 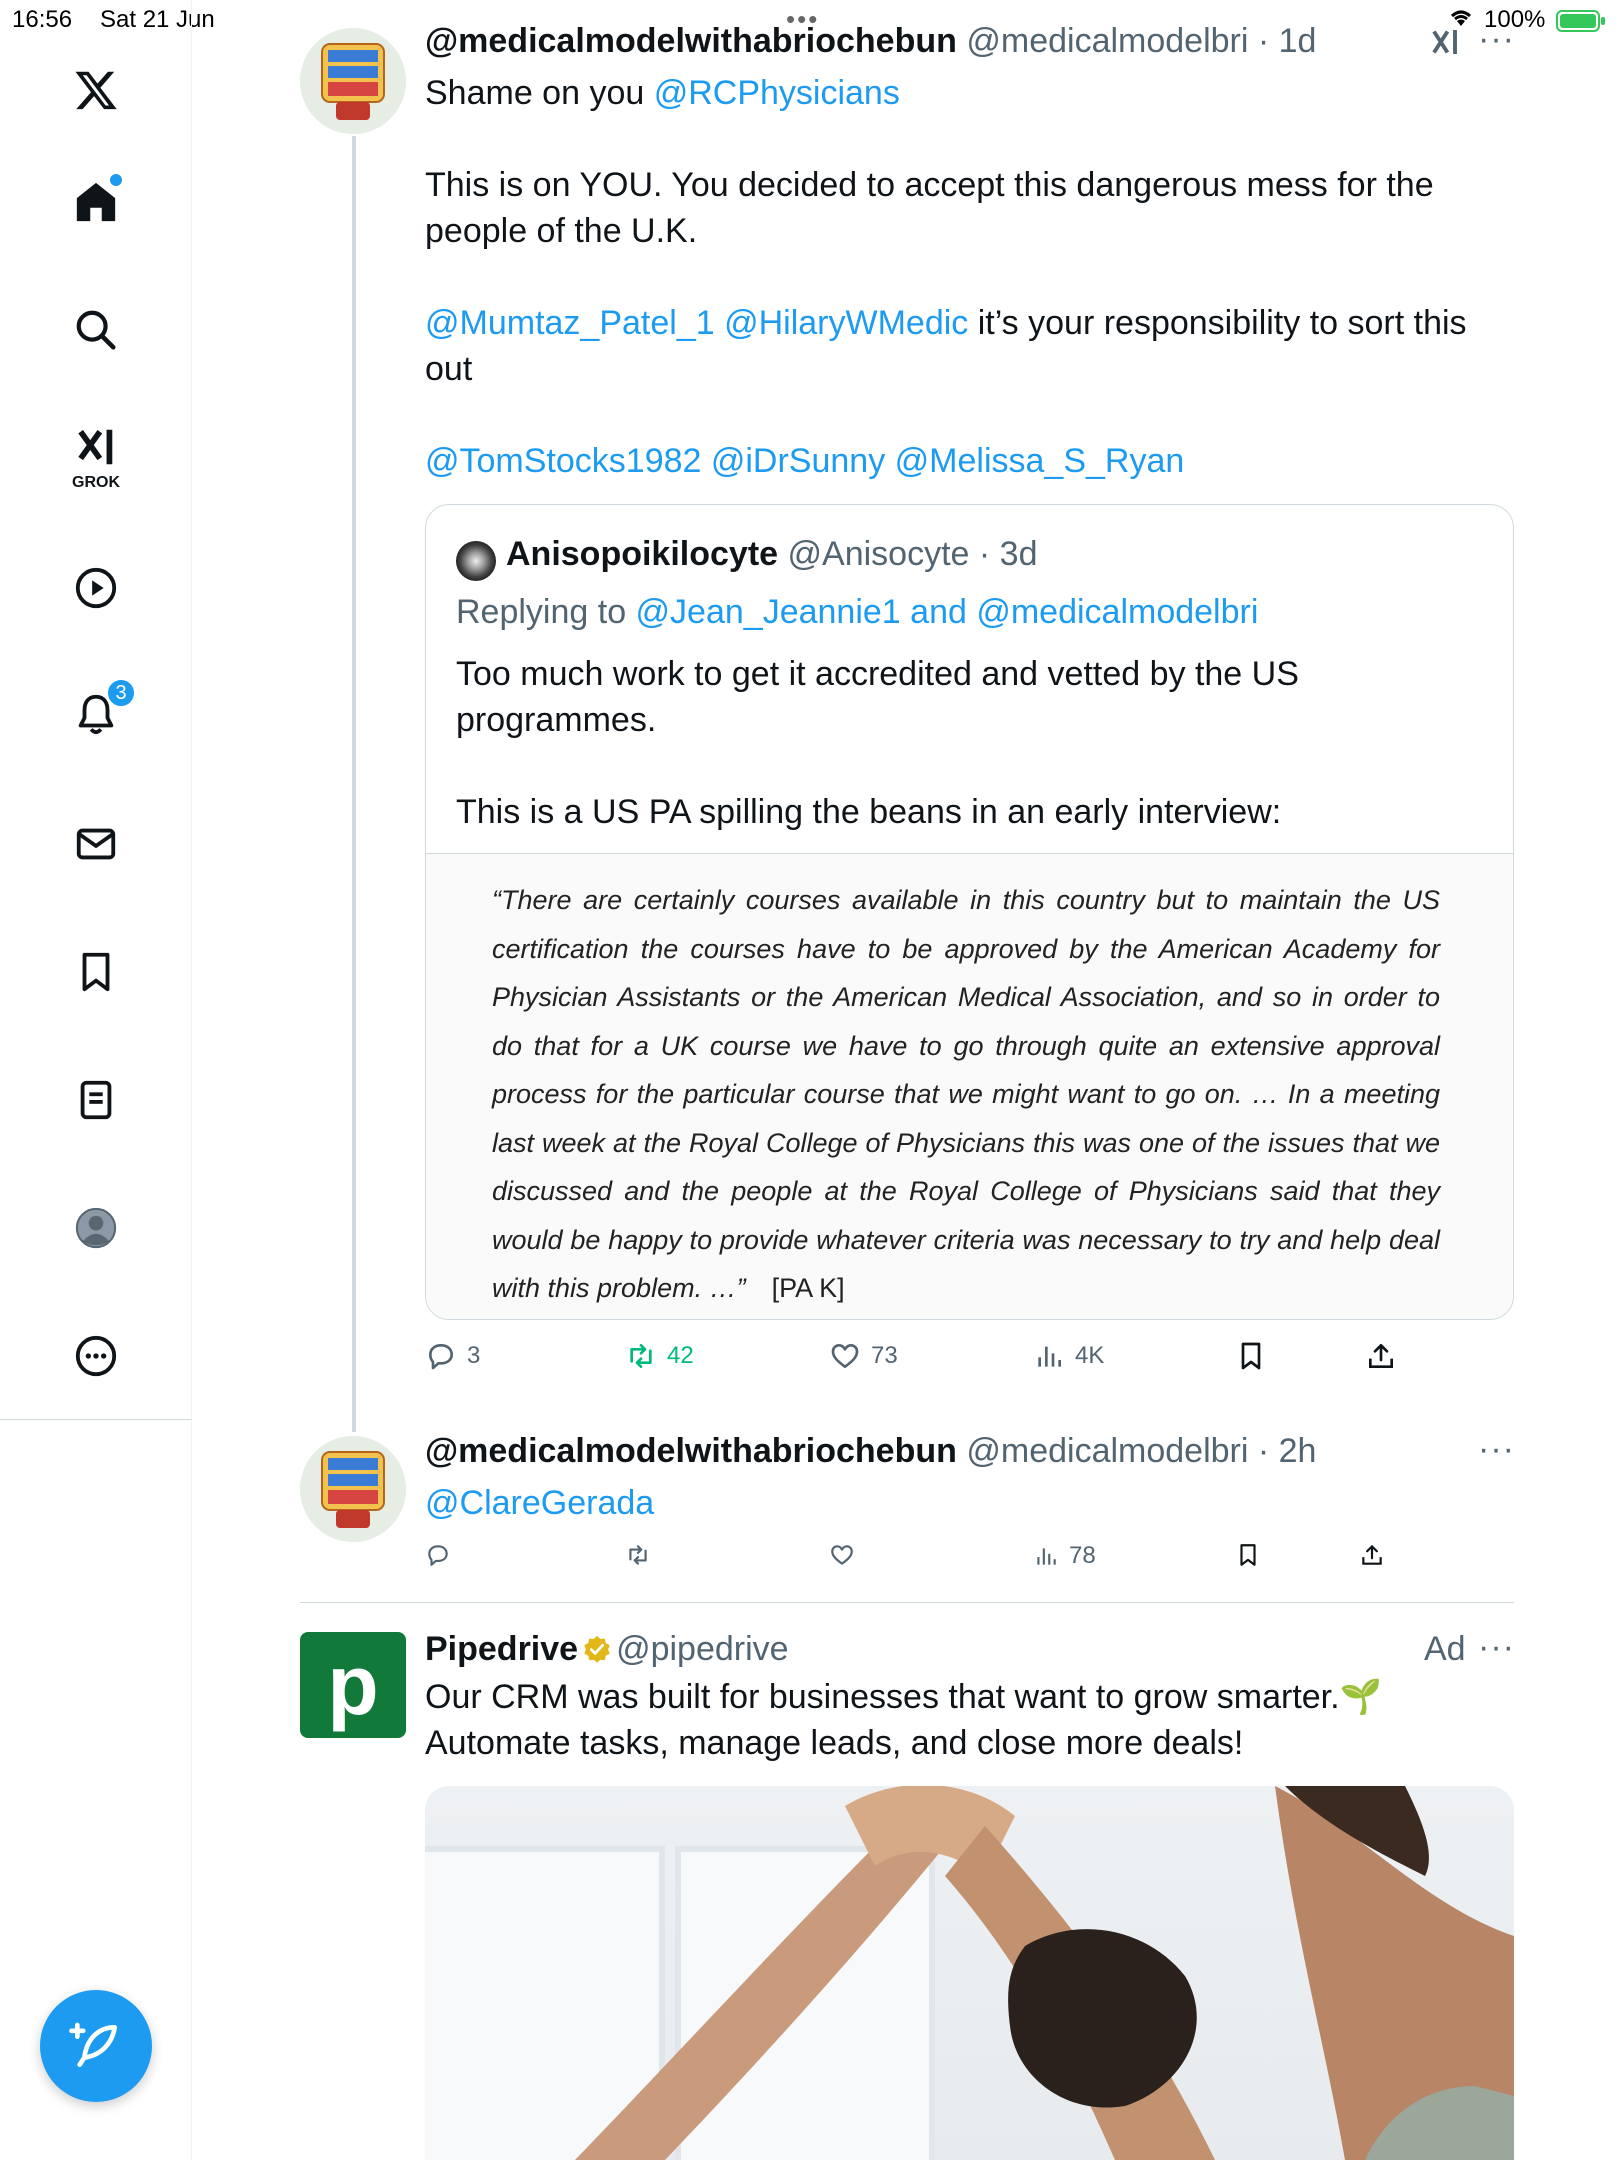 What do you see at coordinates (354, 784) in the screenshot?
I see `thread-connector` at bounding box center [354, 784].